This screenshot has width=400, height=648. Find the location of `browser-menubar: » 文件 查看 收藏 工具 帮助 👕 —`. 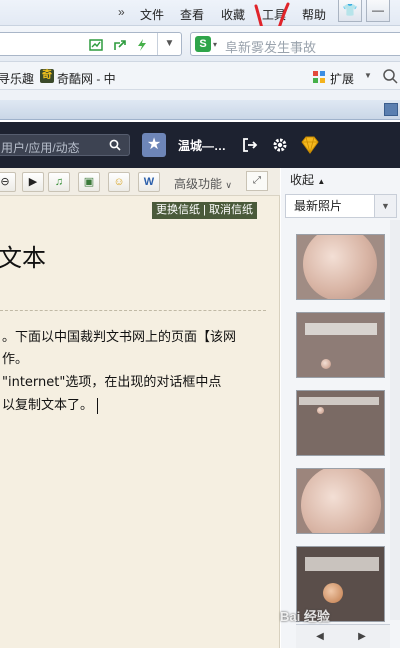

browser-menubar: » 文件 查看 收藏 工具 帮助 👕 — is located at coordinates (200, 13).